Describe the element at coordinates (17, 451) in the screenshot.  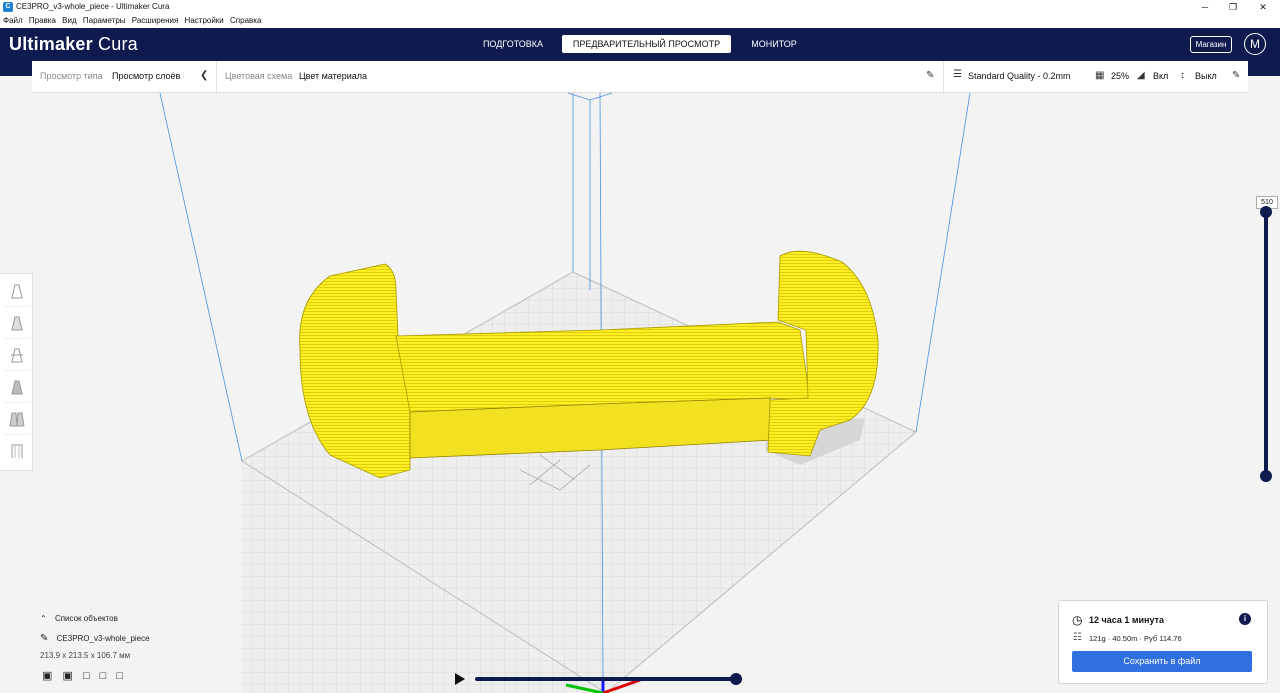
I see `support-blocker-icon` at that location.